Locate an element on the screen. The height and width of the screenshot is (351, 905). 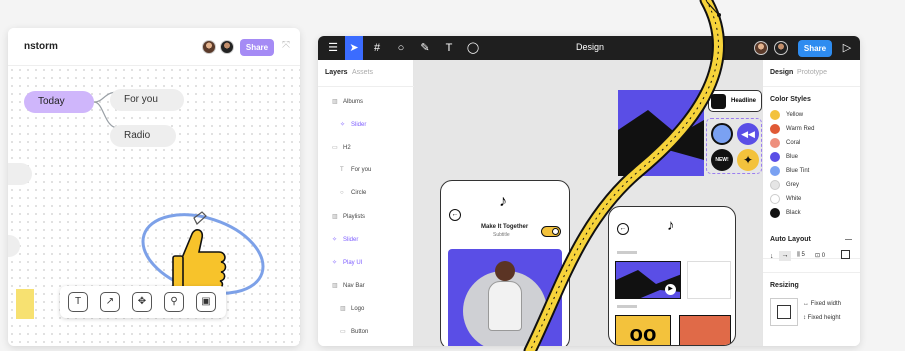
headline-component: Headline is located at coordinates (735, 101).